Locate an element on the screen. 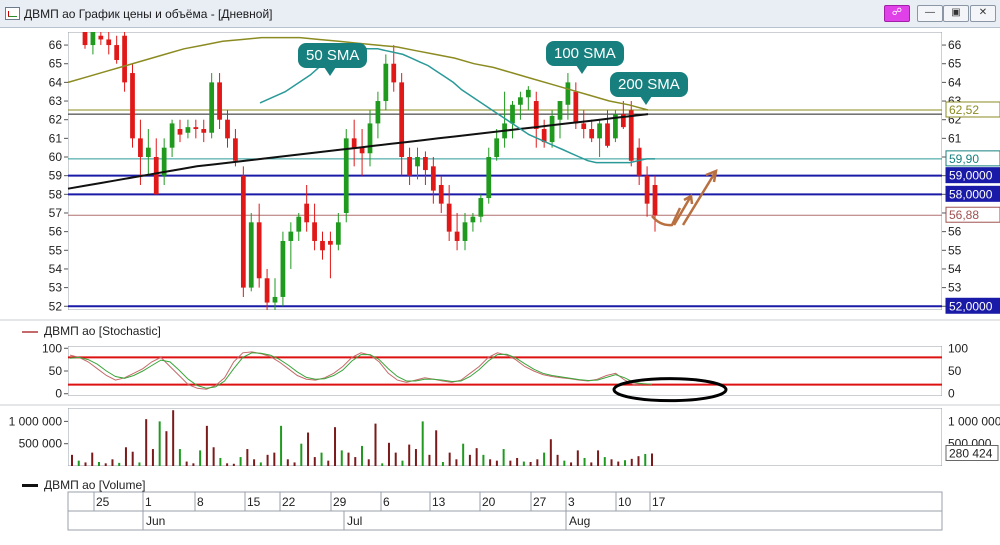 The height and width of the screenshot is (545, 1000). legend-stochastic: ДВМП ао [Stochastic] is located at coordinates (91, 331).